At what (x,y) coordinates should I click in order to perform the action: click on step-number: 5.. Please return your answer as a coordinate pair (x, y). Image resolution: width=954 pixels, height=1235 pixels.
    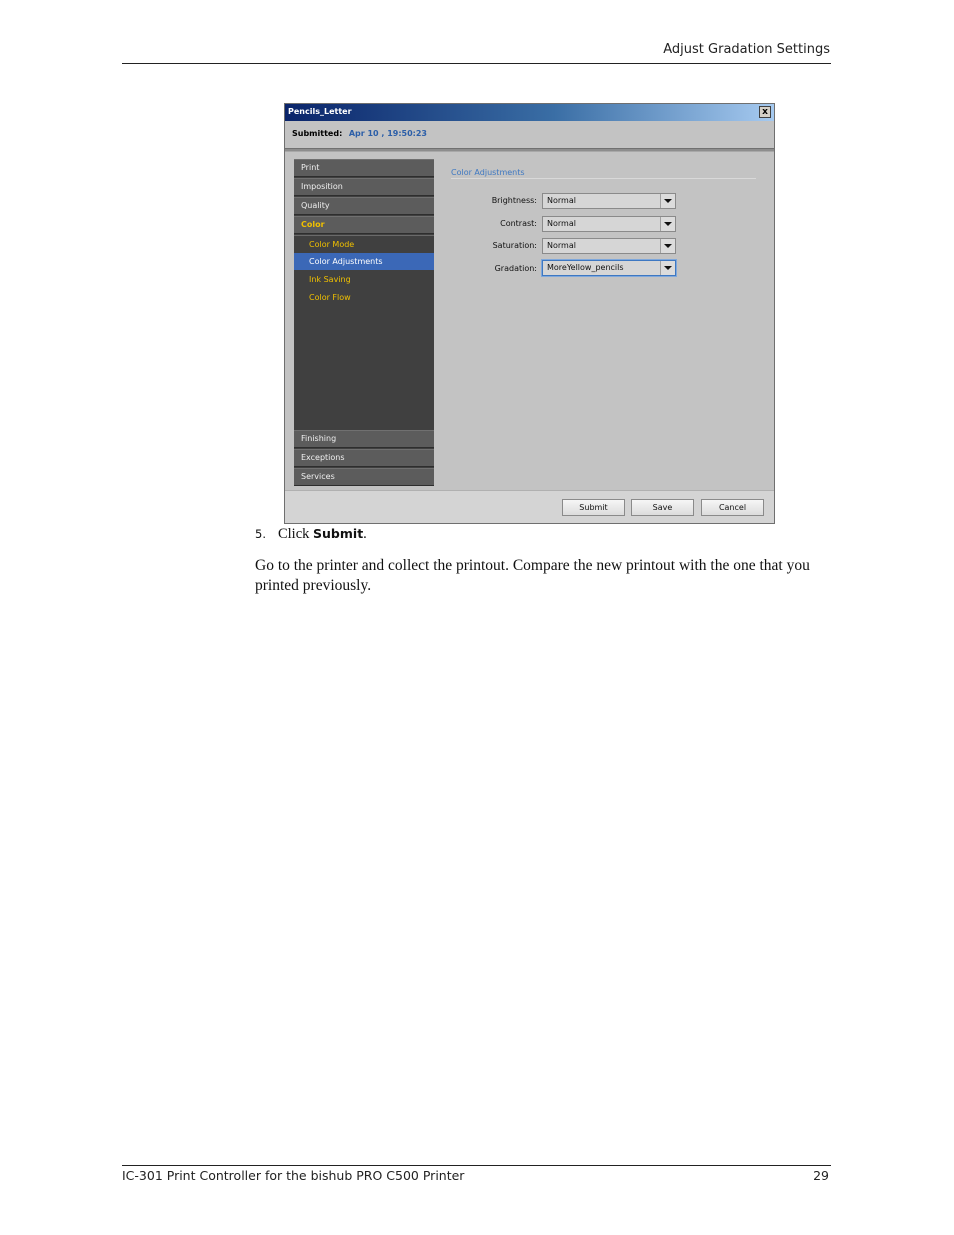
    Looking at the image, I should click on (260, 534).